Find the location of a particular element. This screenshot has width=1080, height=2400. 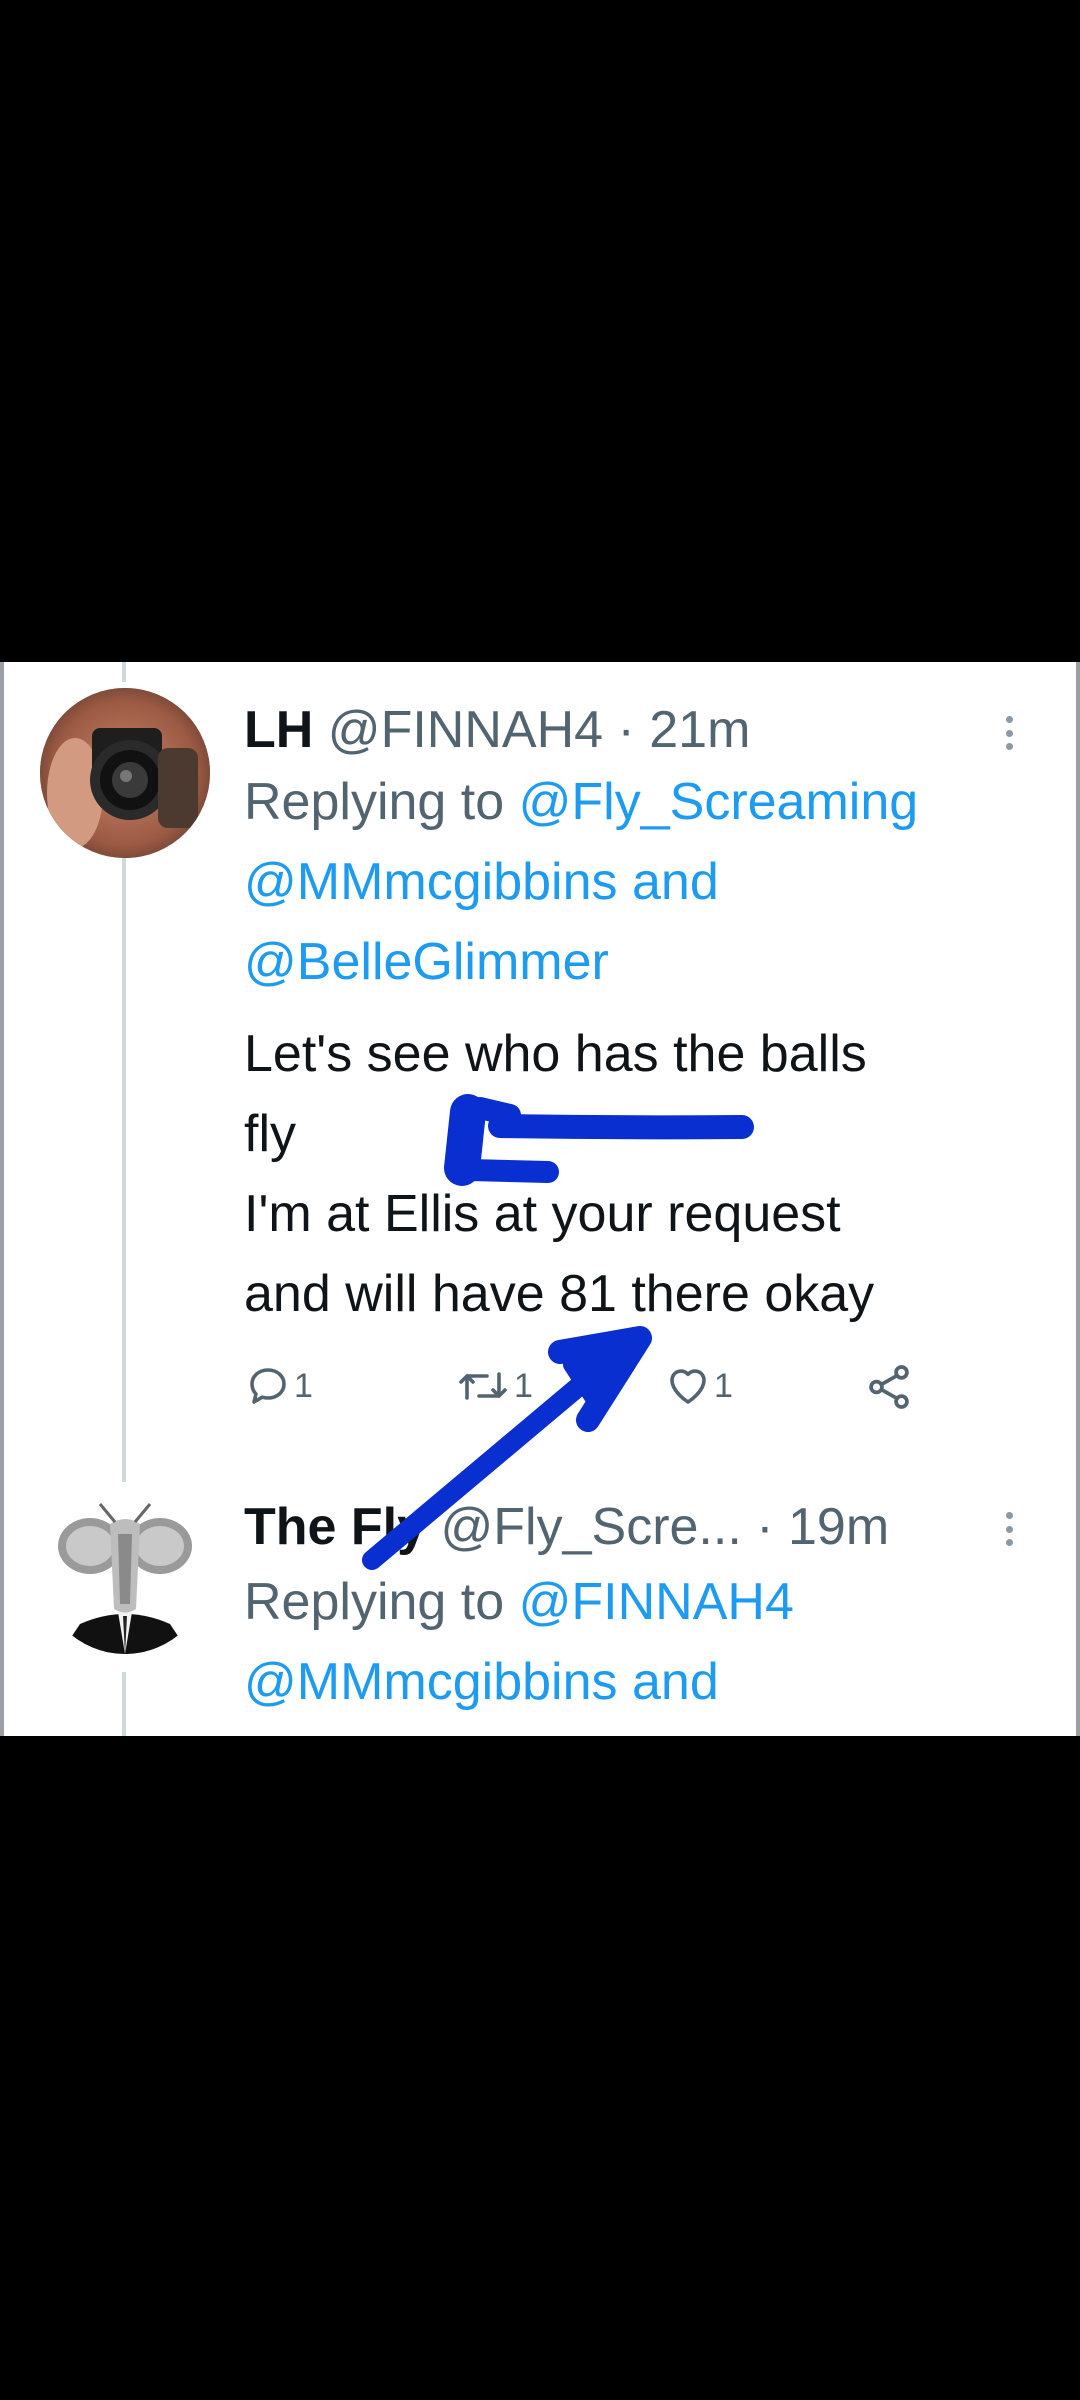

tweet2-display-name: The Fly is located at coordinates (335, 1527).